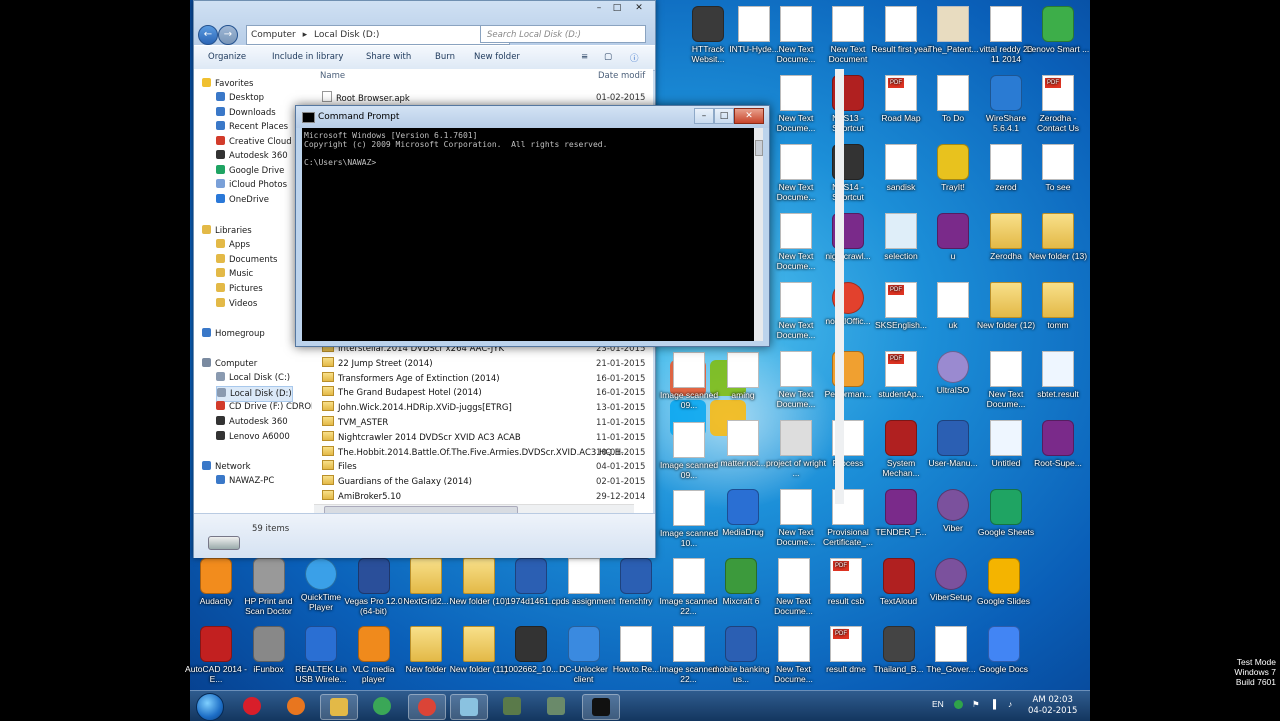 The image size is (1280, 721). I want to click on taskbar-opera-button, so click(252, 706).